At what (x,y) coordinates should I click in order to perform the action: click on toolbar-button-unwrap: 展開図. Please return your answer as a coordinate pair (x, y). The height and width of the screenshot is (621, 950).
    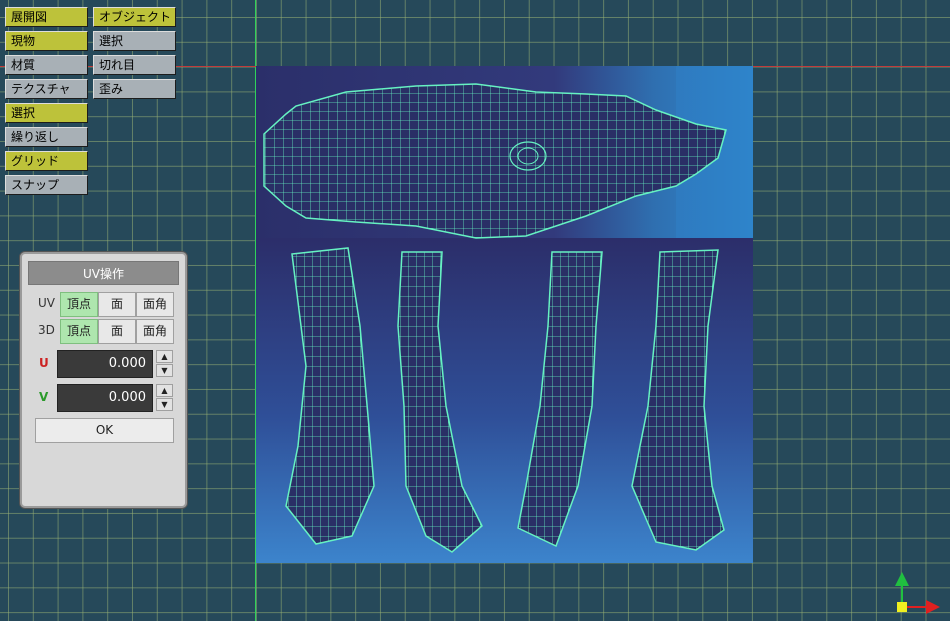
    Looking at the image, I should click on (46, 17).